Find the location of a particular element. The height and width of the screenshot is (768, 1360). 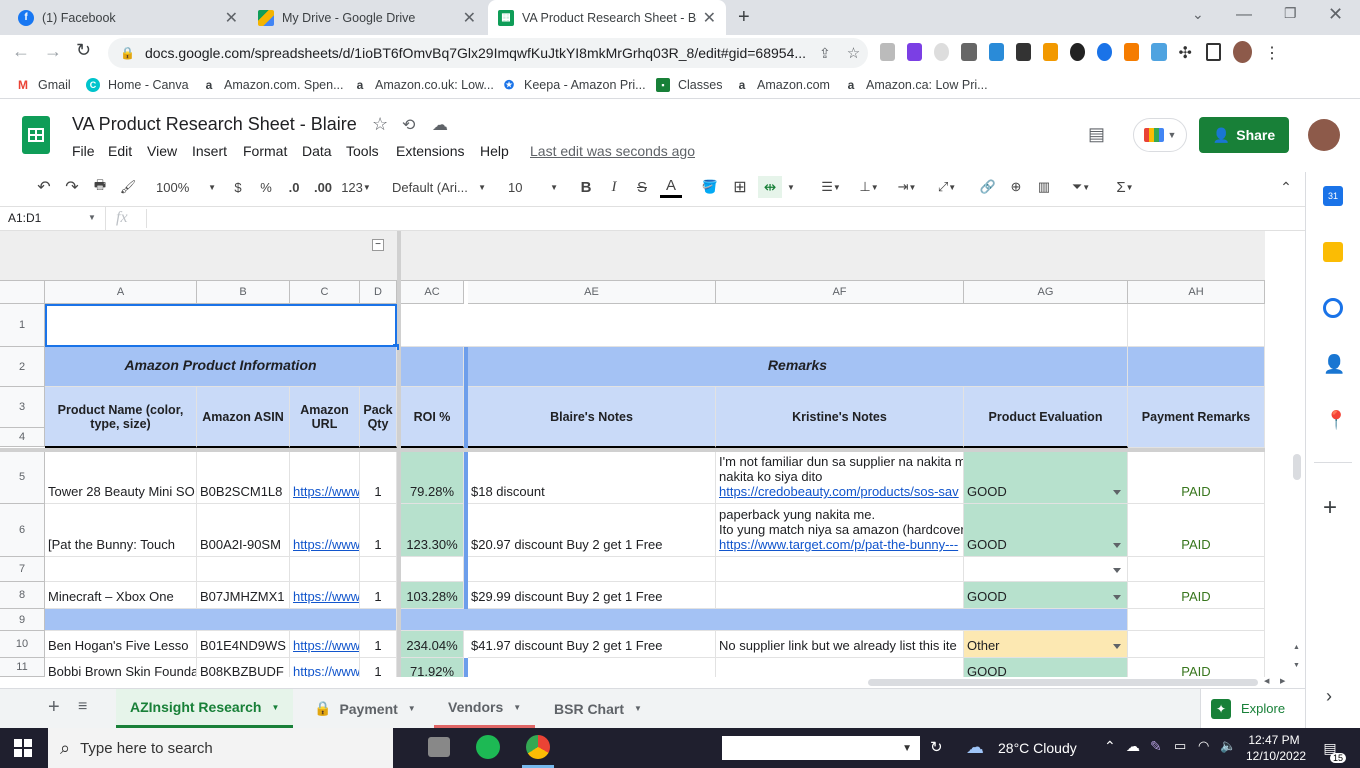

cell-blaire-notes: $29.99 discount Buy 2 get 1 Free is located at coordinates (592, 595).